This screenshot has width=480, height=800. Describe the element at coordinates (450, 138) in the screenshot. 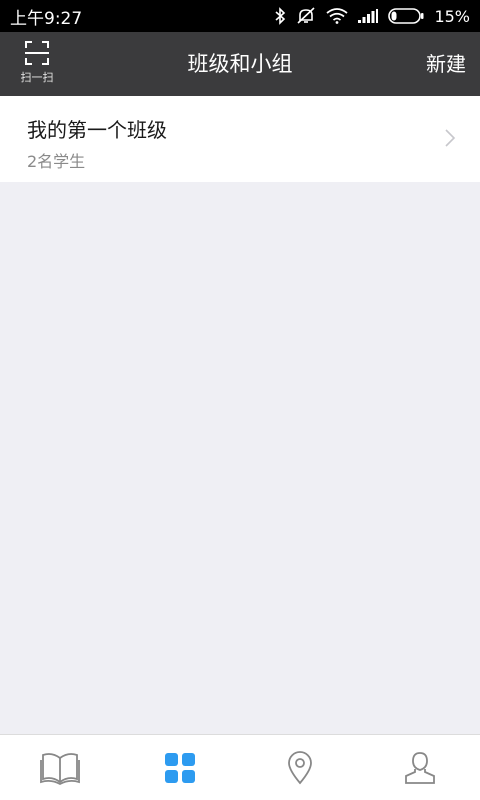

I see `chevron-right-icon` at that location.